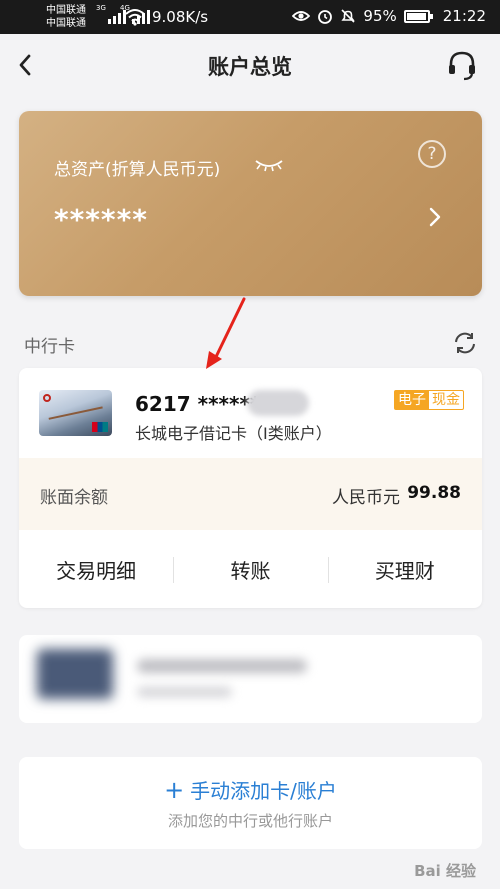 The image size is (500, 889). Describe the element at coordinates (404, 569) in the screenshot. I see `buy-wealth-product-button: 买理财` at that location.